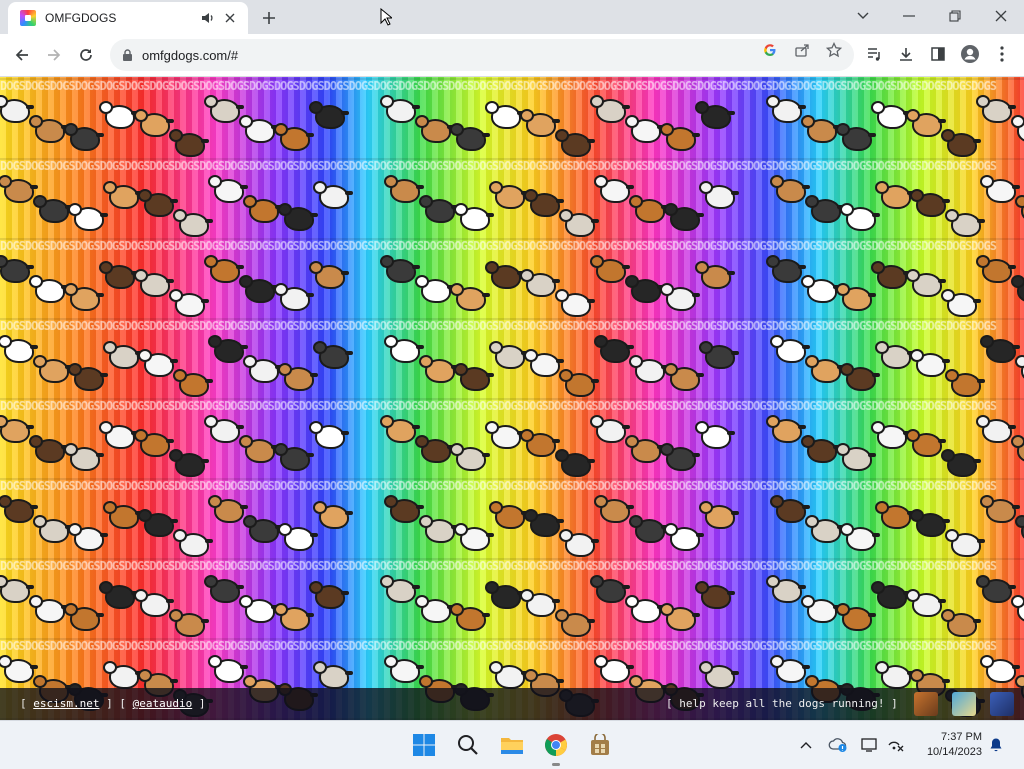 The height and width of the screenshot is (769, 1024). Describe the element at coordinates (834, 50) in the screenshot. I see `star-icon` at that location.